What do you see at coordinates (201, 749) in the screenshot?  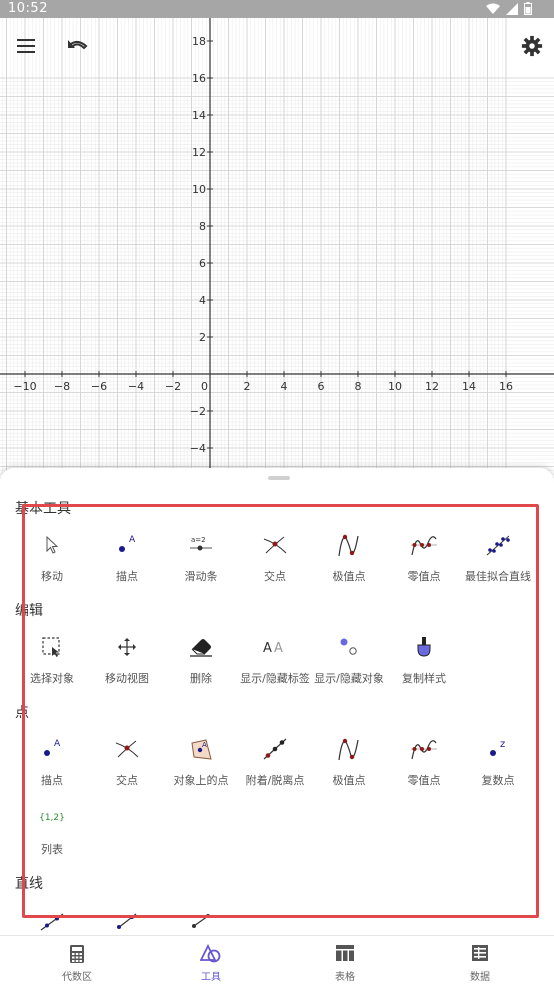 I see `point-on-object-icon: A` at bounding box center [201, 749].